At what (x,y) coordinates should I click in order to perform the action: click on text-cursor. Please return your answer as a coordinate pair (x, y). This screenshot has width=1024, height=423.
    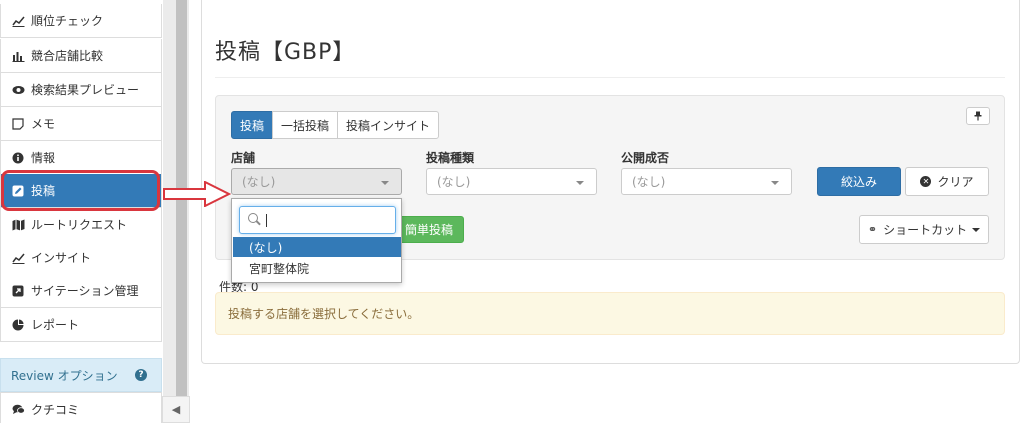
    Looking at the image, I should click on (266, 220).